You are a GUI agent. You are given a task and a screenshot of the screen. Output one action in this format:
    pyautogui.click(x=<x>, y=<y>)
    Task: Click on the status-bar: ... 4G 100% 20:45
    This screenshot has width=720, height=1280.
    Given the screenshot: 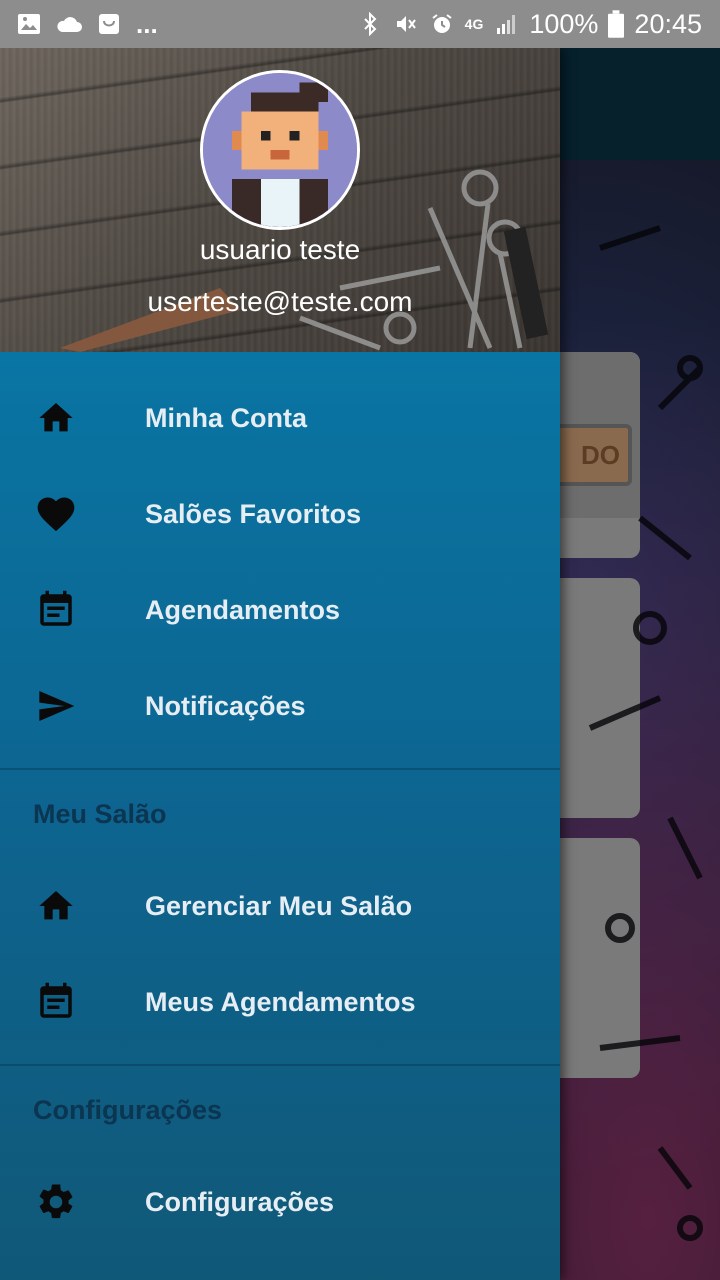 What is the action you would take?
    pyautogui.click(x=360, y=24)
    